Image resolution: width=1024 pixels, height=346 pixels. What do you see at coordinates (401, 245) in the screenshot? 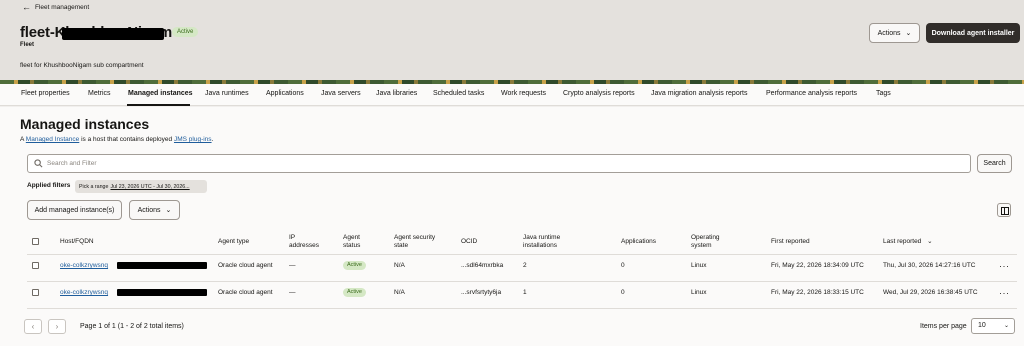
I see `column-header-line: state` at bounding box center [401, 245].